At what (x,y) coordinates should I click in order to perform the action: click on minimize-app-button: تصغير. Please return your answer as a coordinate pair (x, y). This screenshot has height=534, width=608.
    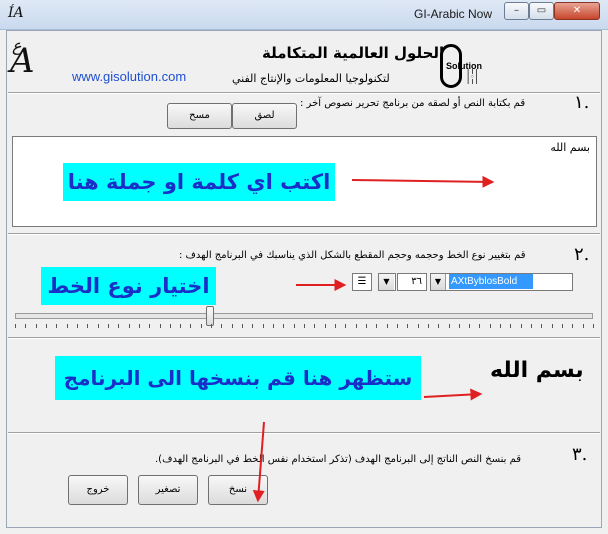
    Looking at the image, I should click on (168, 490).